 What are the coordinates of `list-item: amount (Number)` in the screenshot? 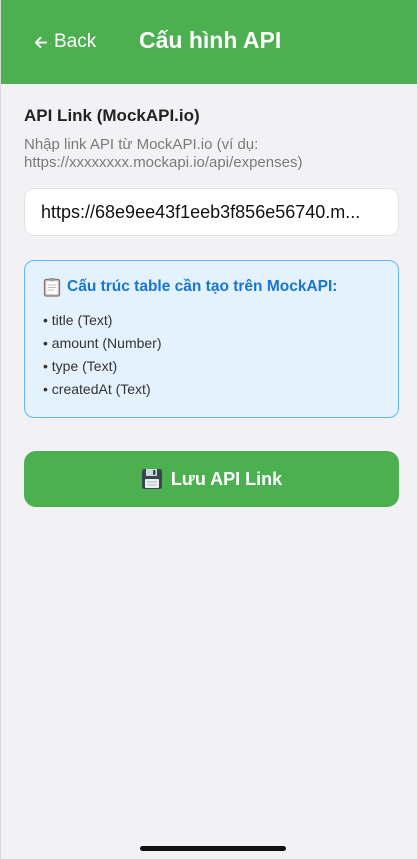 It's located at (211, 343).